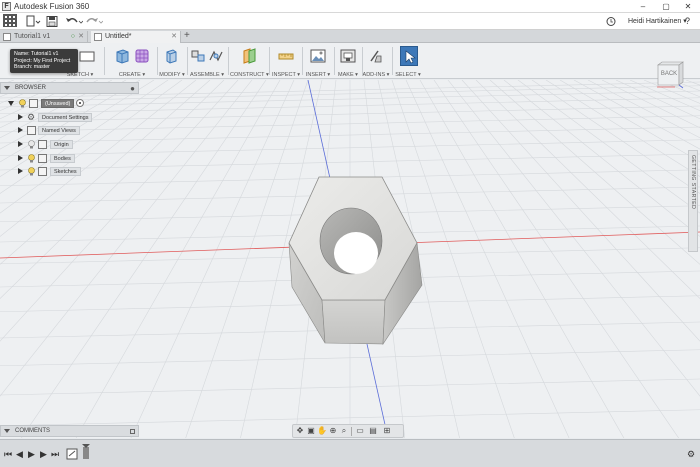 The height and width of the screenshot is (467, 700). I want to click on modify-menu: MODIFY ▾, so click(172, 75).